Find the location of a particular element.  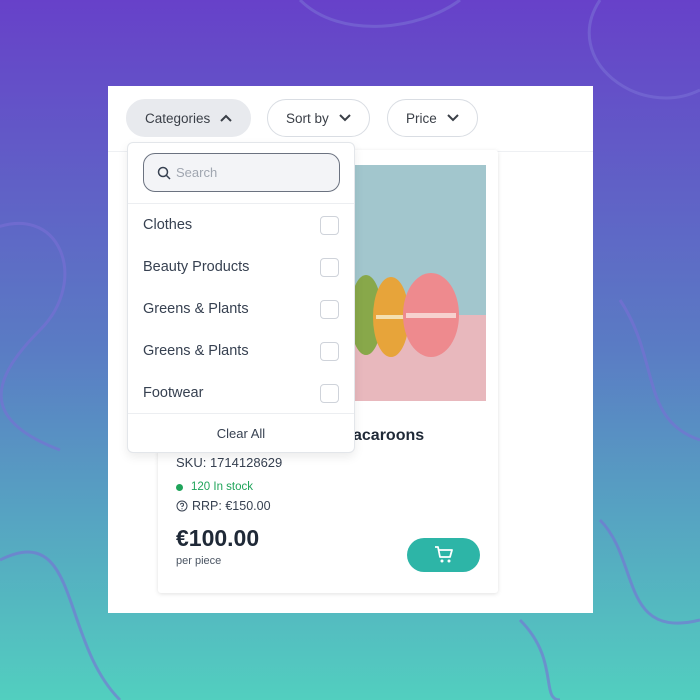

sort-by-label: Sort by is located at coordinates (307, 118).